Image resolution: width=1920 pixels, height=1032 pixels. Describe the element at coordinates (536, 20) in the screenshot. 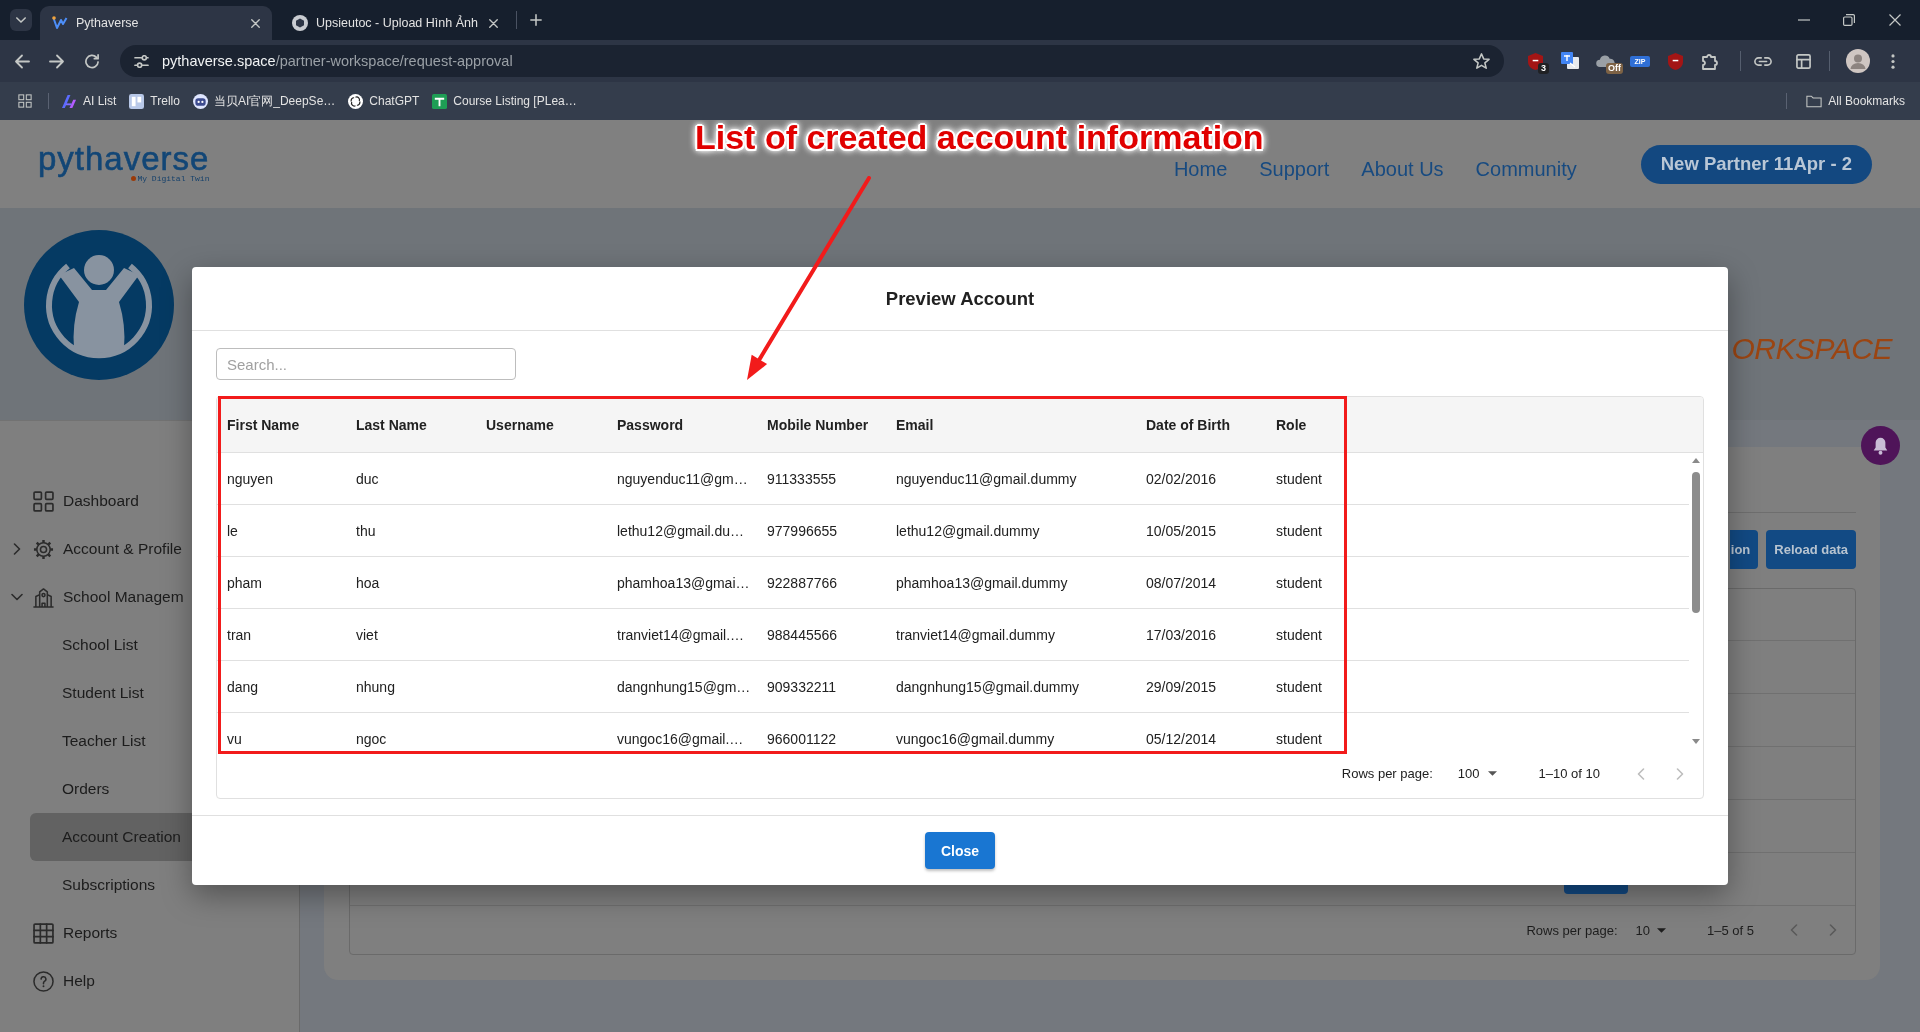

I see `new-tab-icon` at that location.